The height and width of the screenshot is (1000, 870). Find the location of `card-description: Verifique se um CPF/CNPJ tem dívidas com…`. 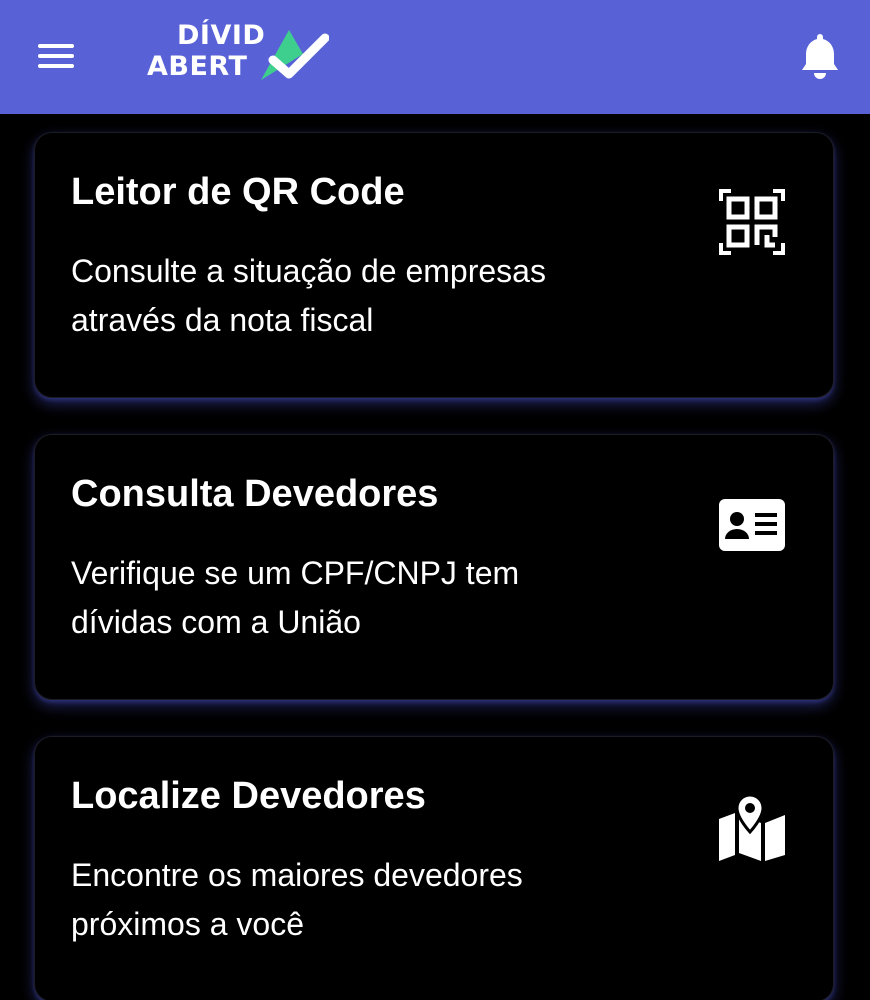

card-description: Verifique se um CPF/CNPJ tem dívidas com… is located at coordinates (295, 597).